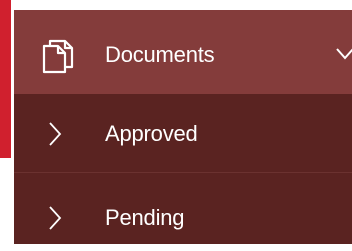 This screenshot has height=251, width=352. What do you see at coordinates (151, 133) in the screenshot?
I see `approved-label: Approved` at bounding box center [151, 133].